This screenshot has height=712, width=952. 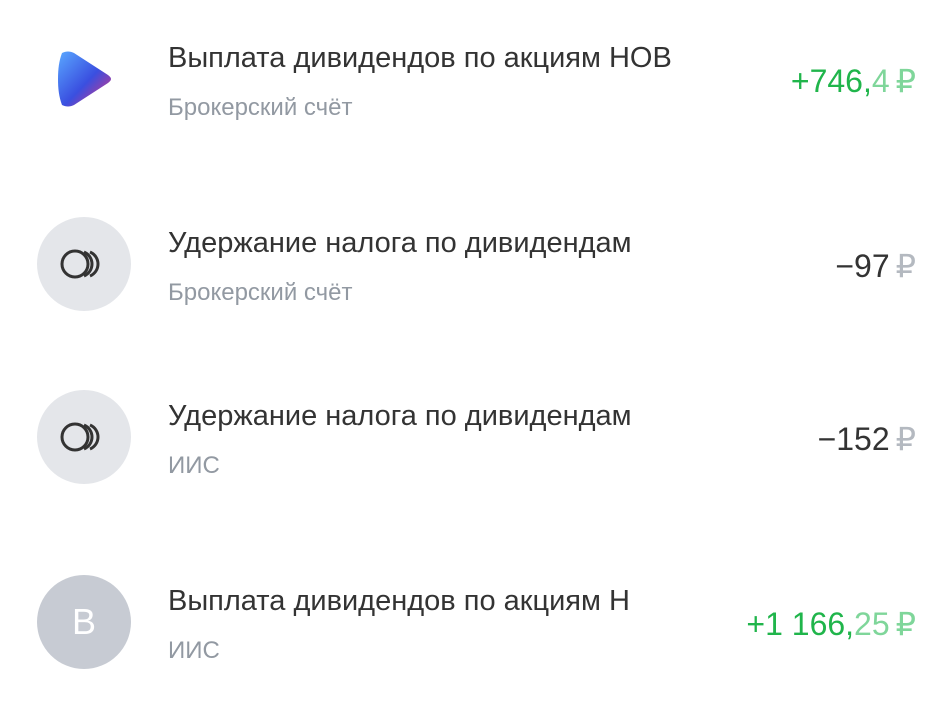 I want to click on operation-amount: +1 166,25 ₽, so click(x=831, y=624).